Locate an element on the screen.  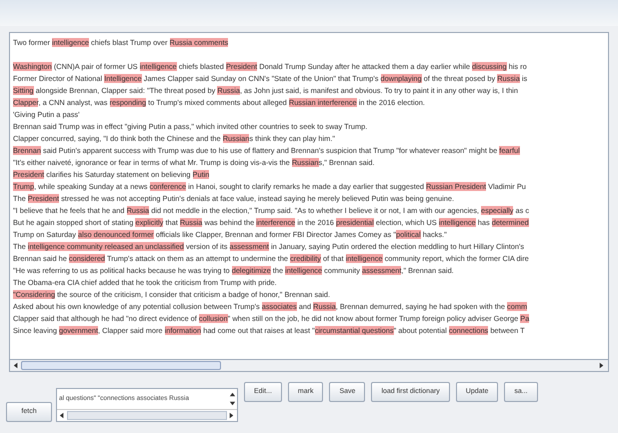
horizontal-scrollbar is located at coordinates (309, 365).